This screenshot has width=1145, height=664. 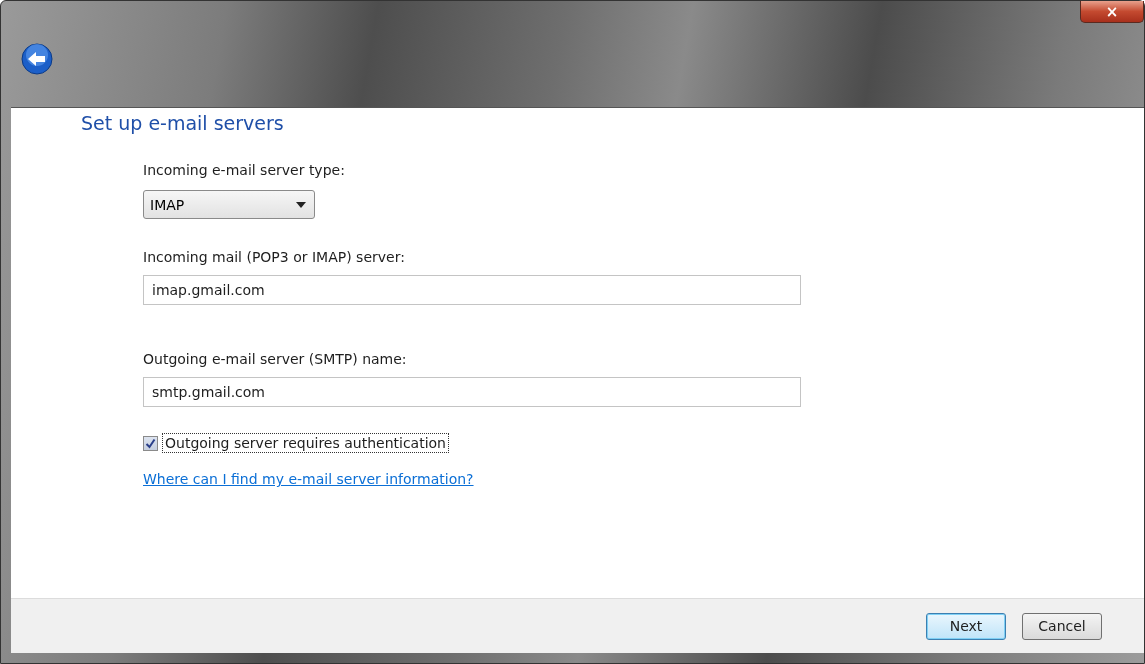 What do you see at coordinates (472, 392) in the screenshot?
I see `input-field: smtp.gmail.com` at bounding box center [472, 392].